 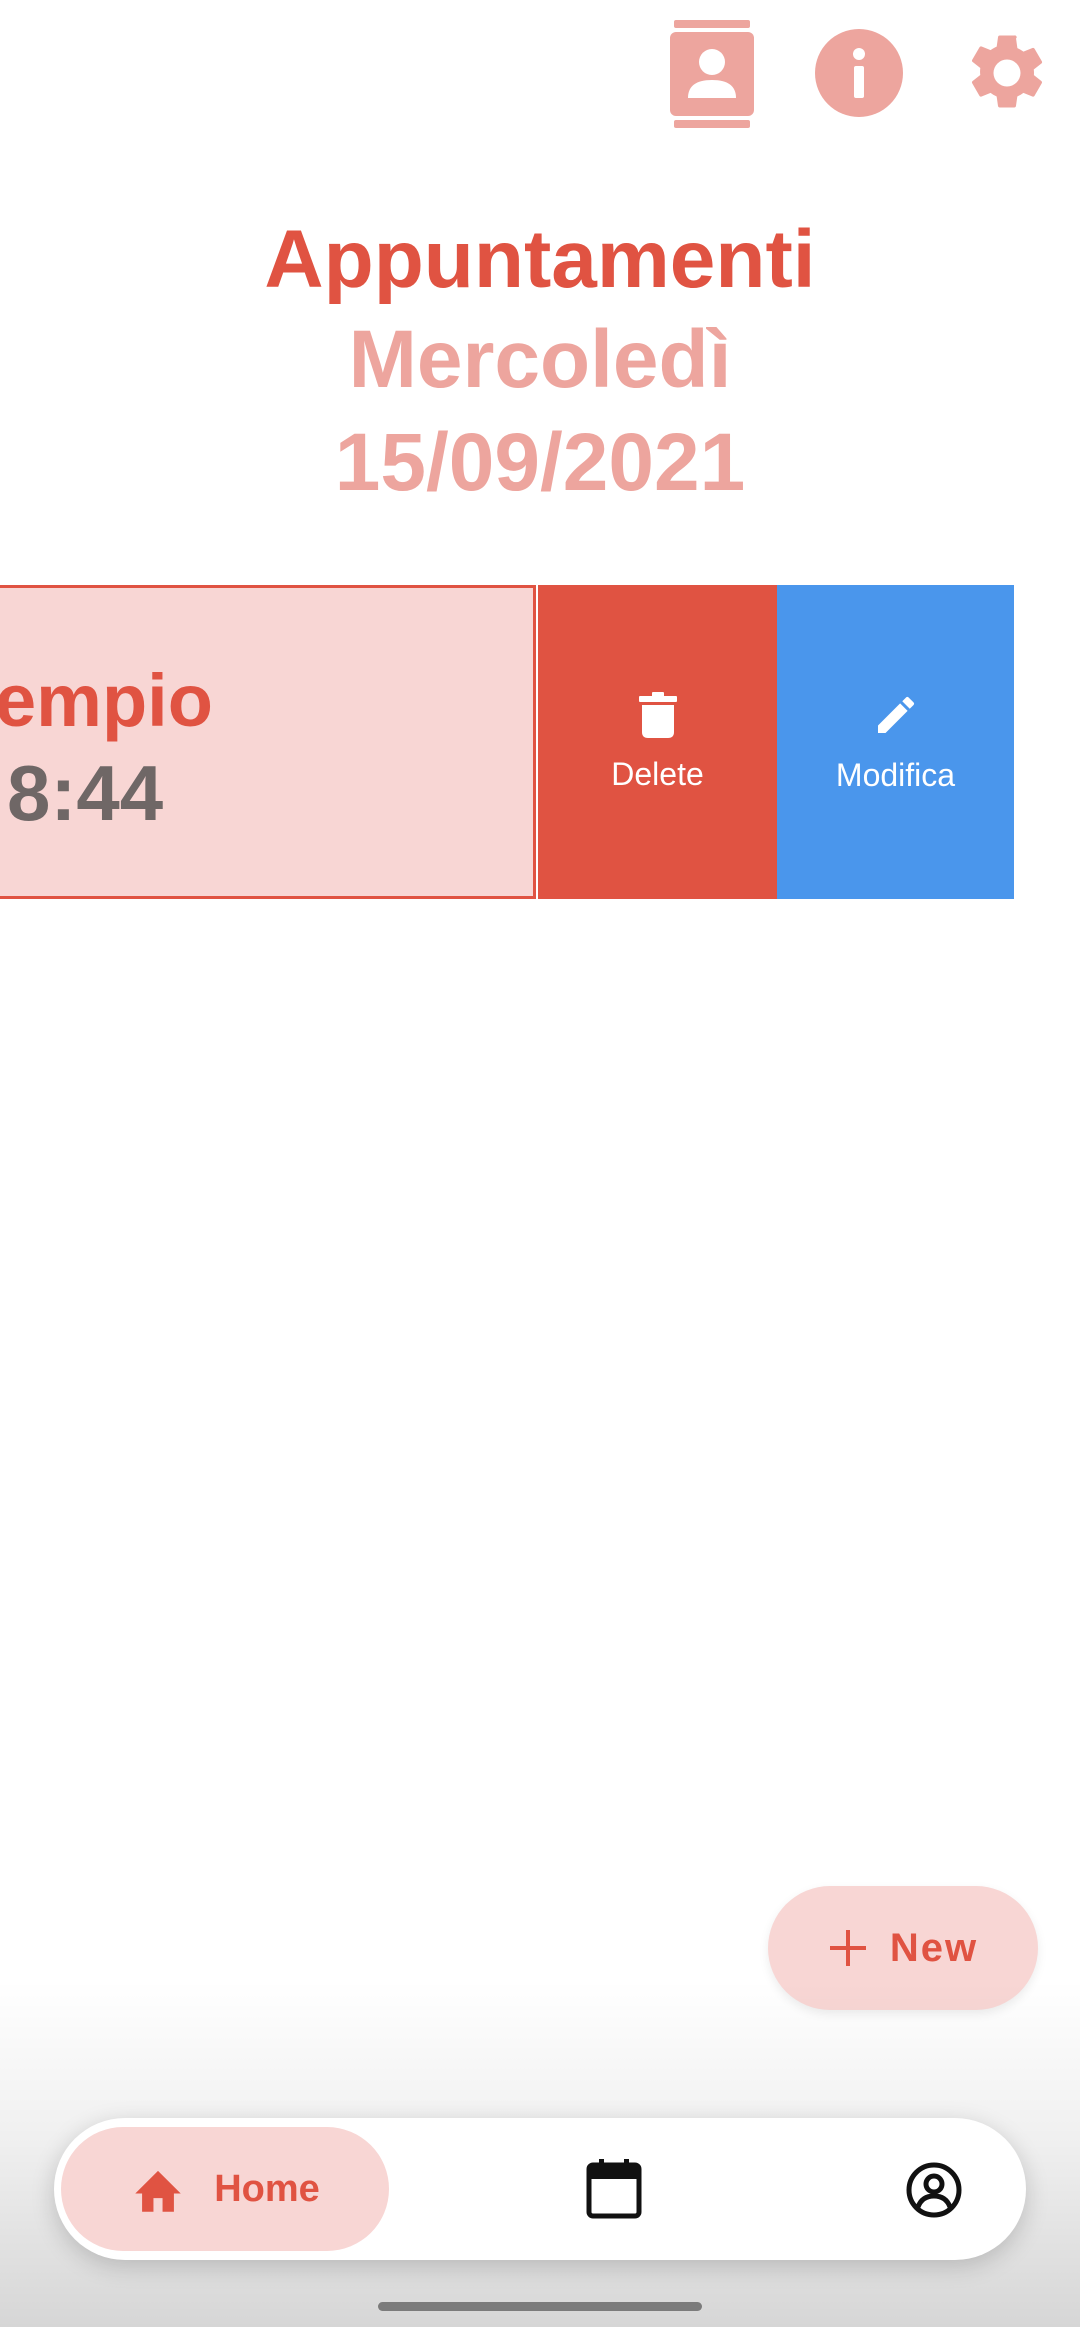 What do you see at coordinates (267, 2188) in the screenshot?
I see `nav-home-label: Home` at bounding box center [267, 2188].